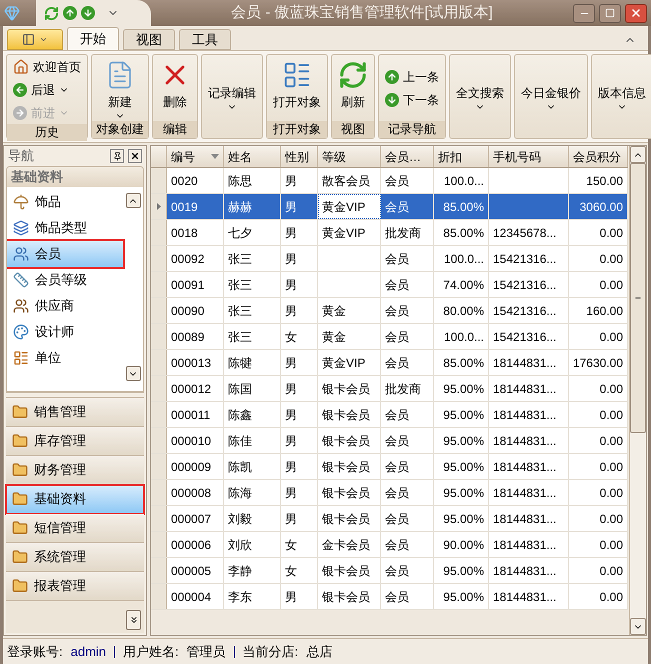  I want to click on maximize-button, so click(610, 13).